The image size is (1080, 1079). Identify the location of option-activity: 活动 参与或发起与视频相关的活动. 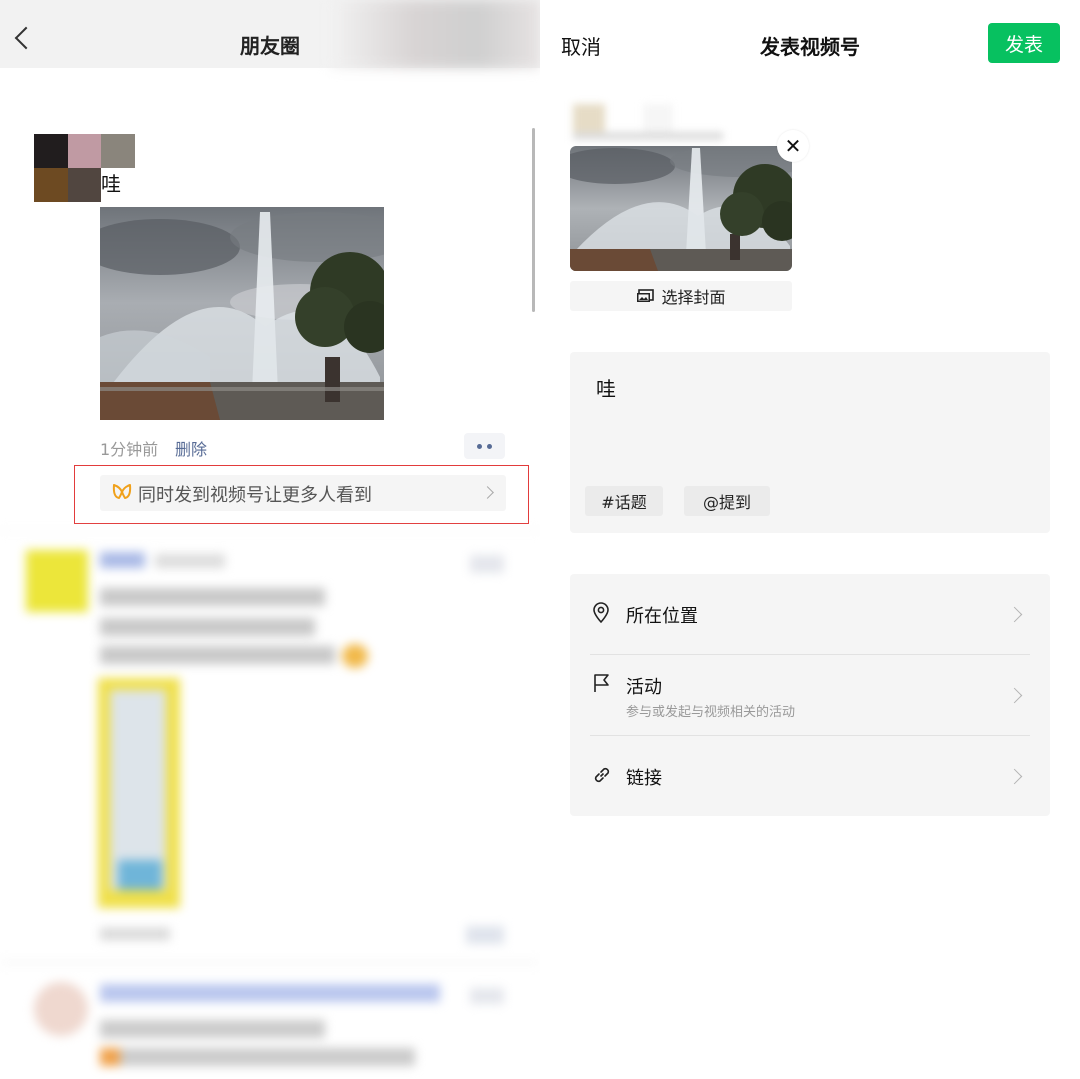
(810, 695).